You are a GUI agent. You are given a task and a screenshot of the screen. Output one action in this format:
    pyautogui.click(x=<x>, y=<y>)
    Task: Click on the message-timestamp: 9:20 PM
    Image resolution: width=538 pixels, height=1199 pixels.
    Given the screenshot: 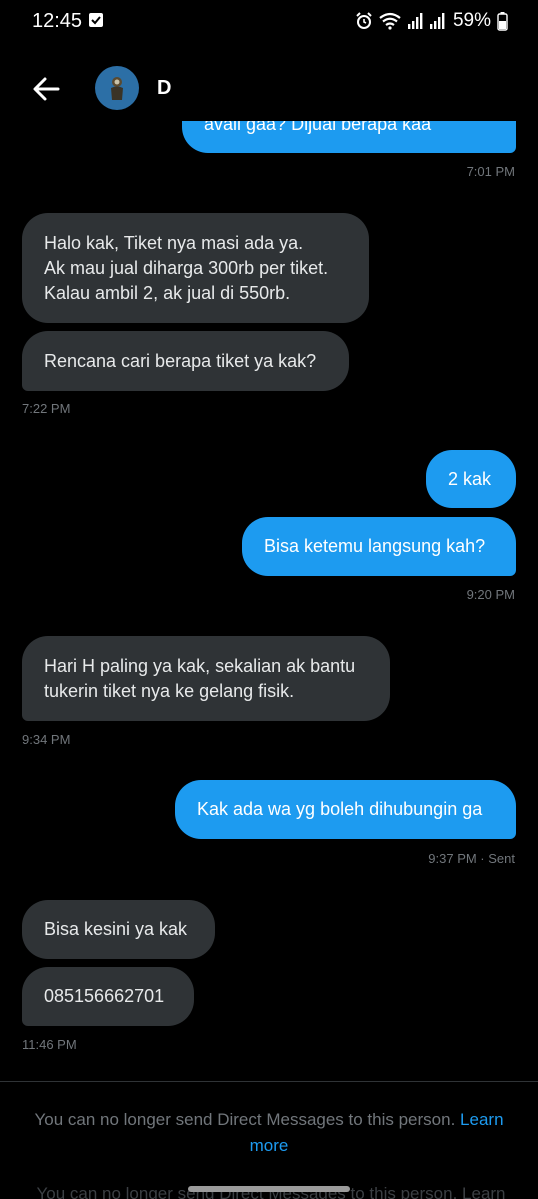 What is the action you would take?
    pyautogui.click(x=490, y=594)
    